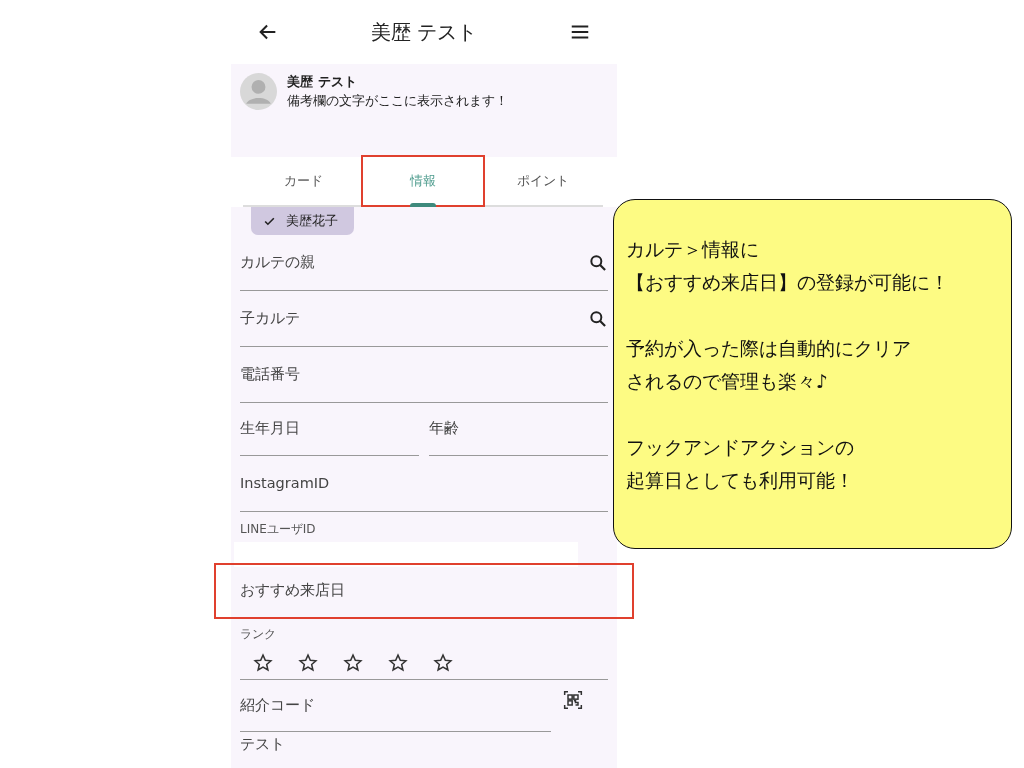  I want to click on date-field: 生年月日, so click(329, 429).